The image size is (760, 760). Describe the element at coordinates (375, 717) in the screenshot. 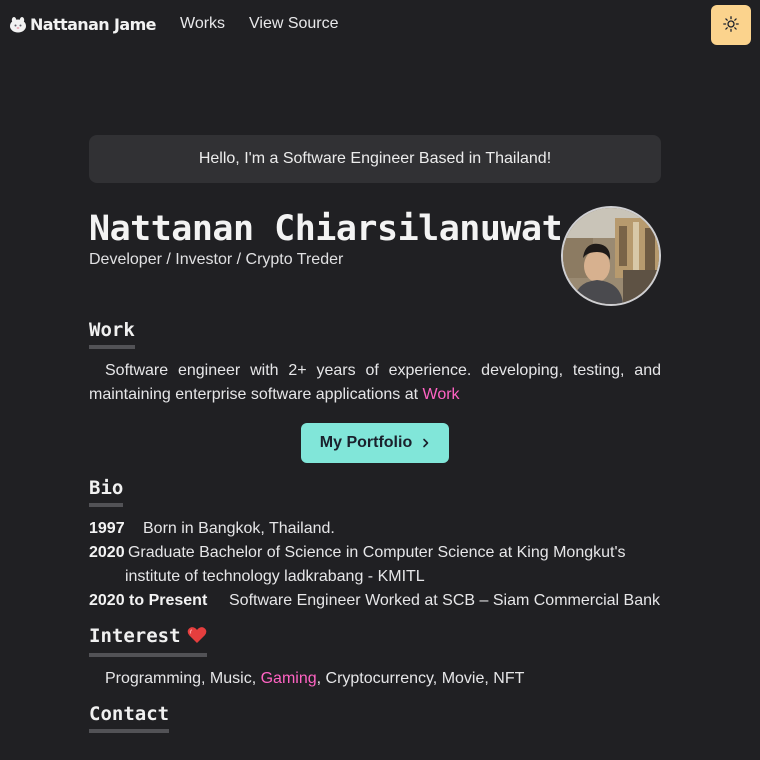

I see `contact-section: Contact` at that location.